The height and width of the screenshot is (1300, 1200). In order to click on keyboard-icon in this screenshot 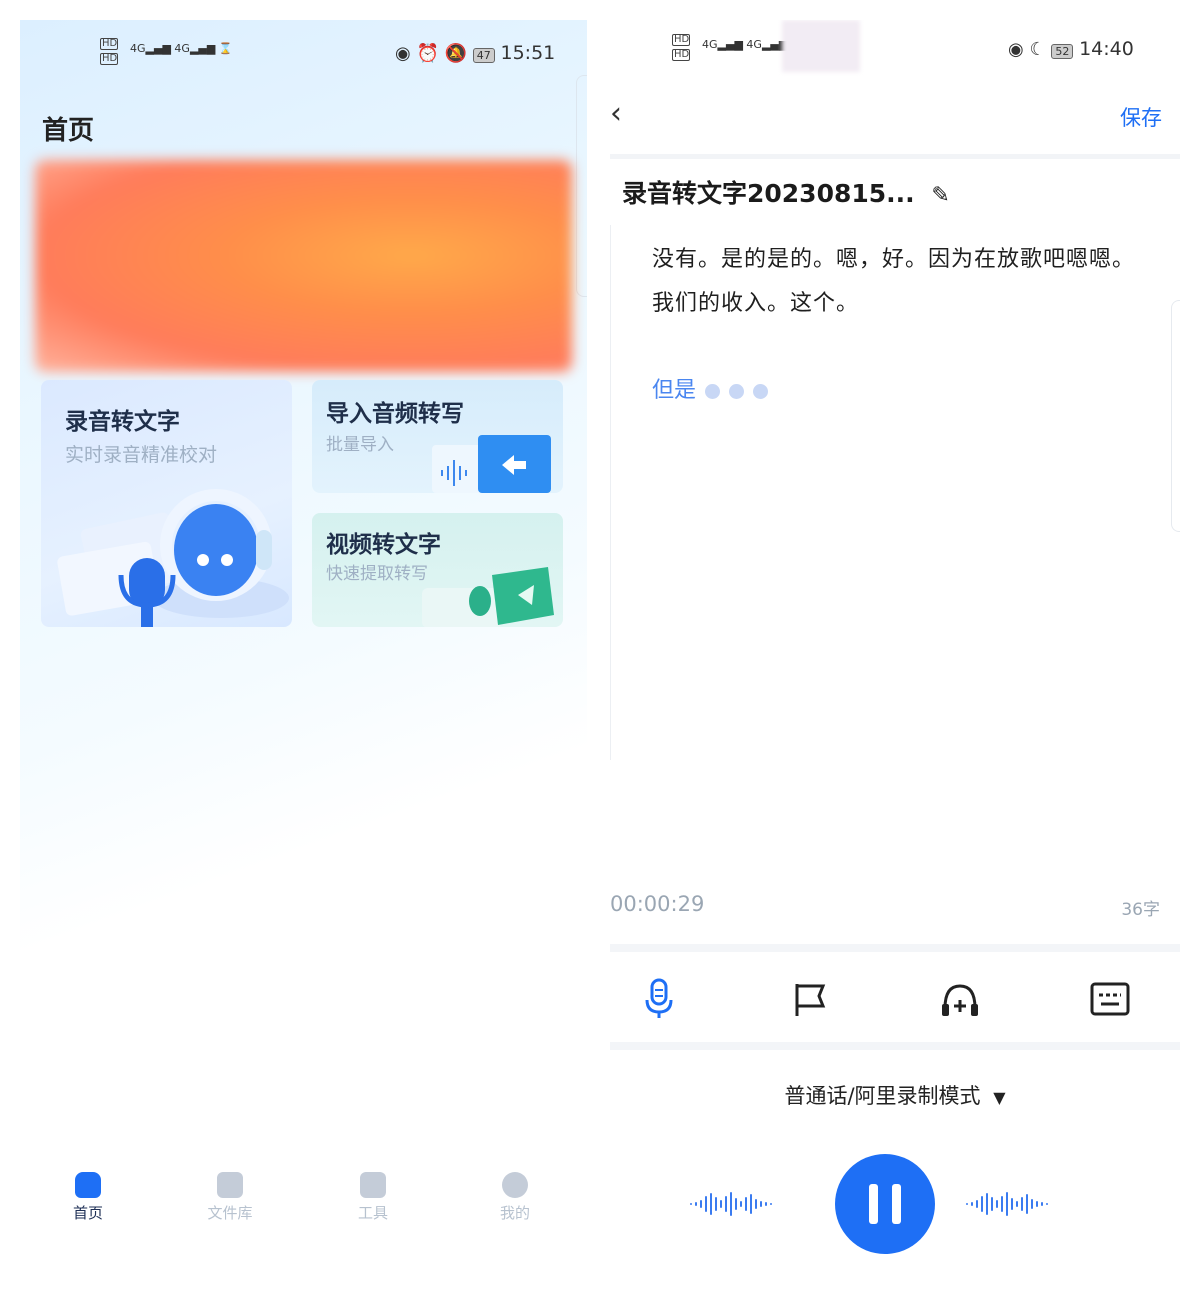, I will do `click(1110, 999)`.